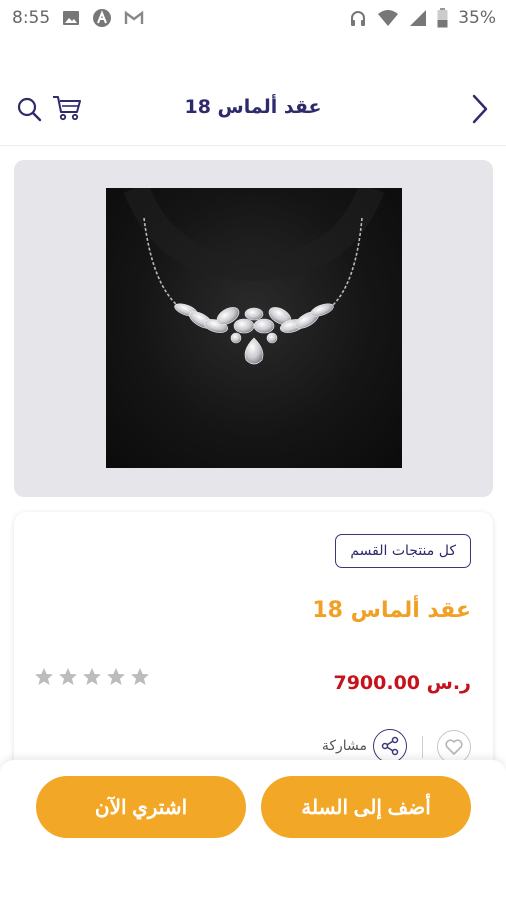 The image size is (506, 900). Describe the element at coordinates (366, 807) in the screenshot. I see `add-to-cart-button: أضف إلى السلة` at that location.